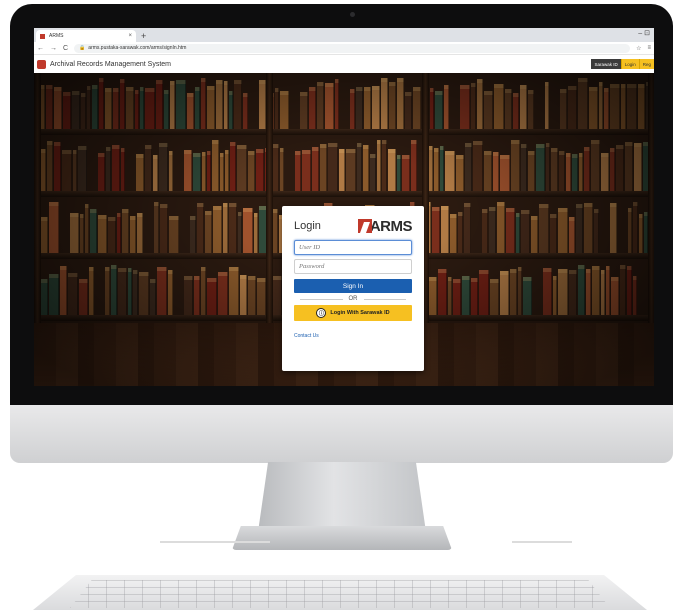  Describe the element at coordinates (353, 226) in the screenshot. I see `card-header: Login ARMS` at that location.